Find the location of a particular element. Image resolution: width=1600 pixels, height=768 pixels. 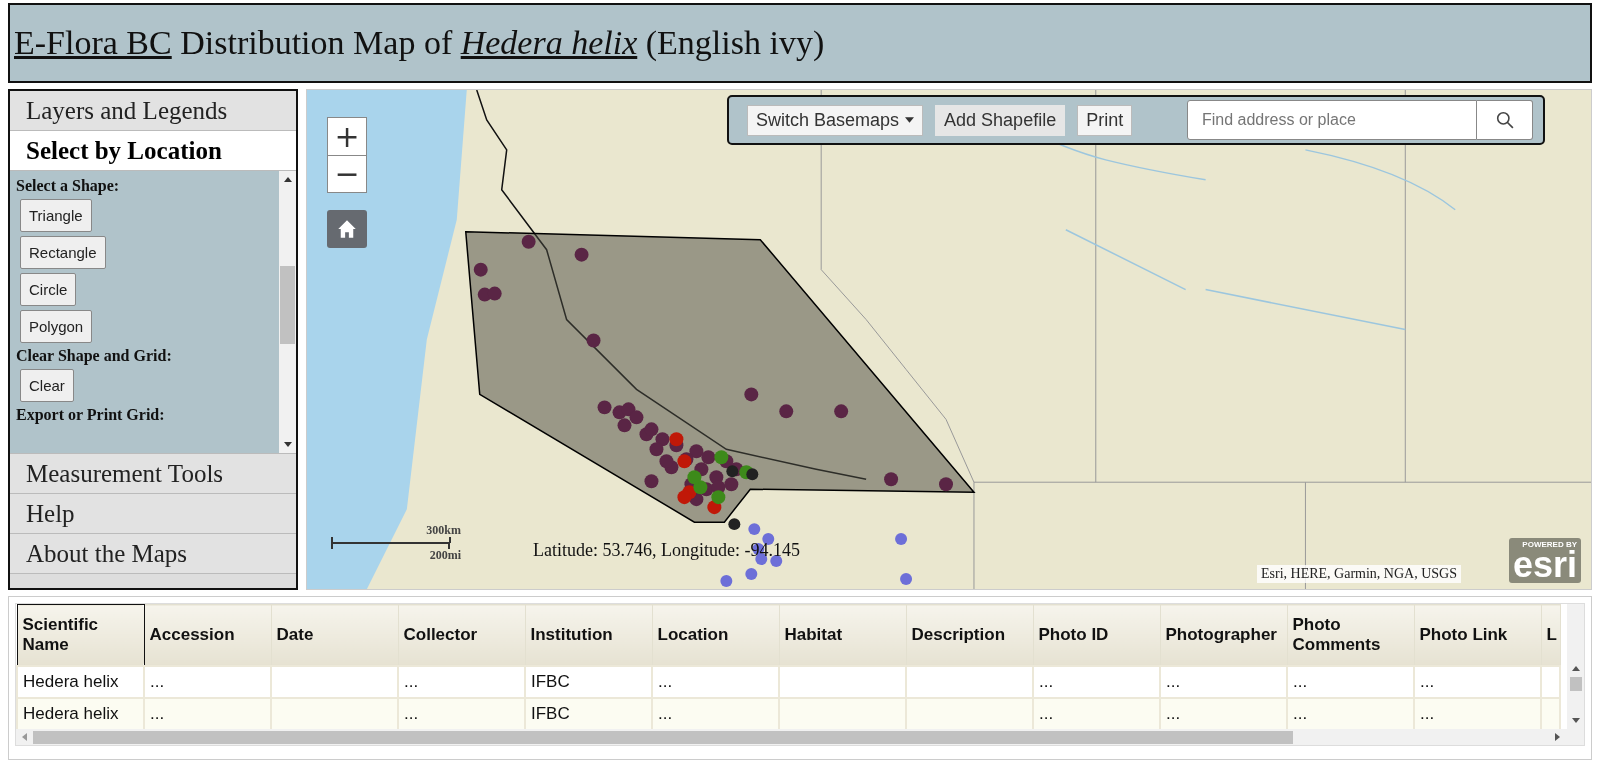

column-header: Photo Link is located at coordinates (1477, 635).